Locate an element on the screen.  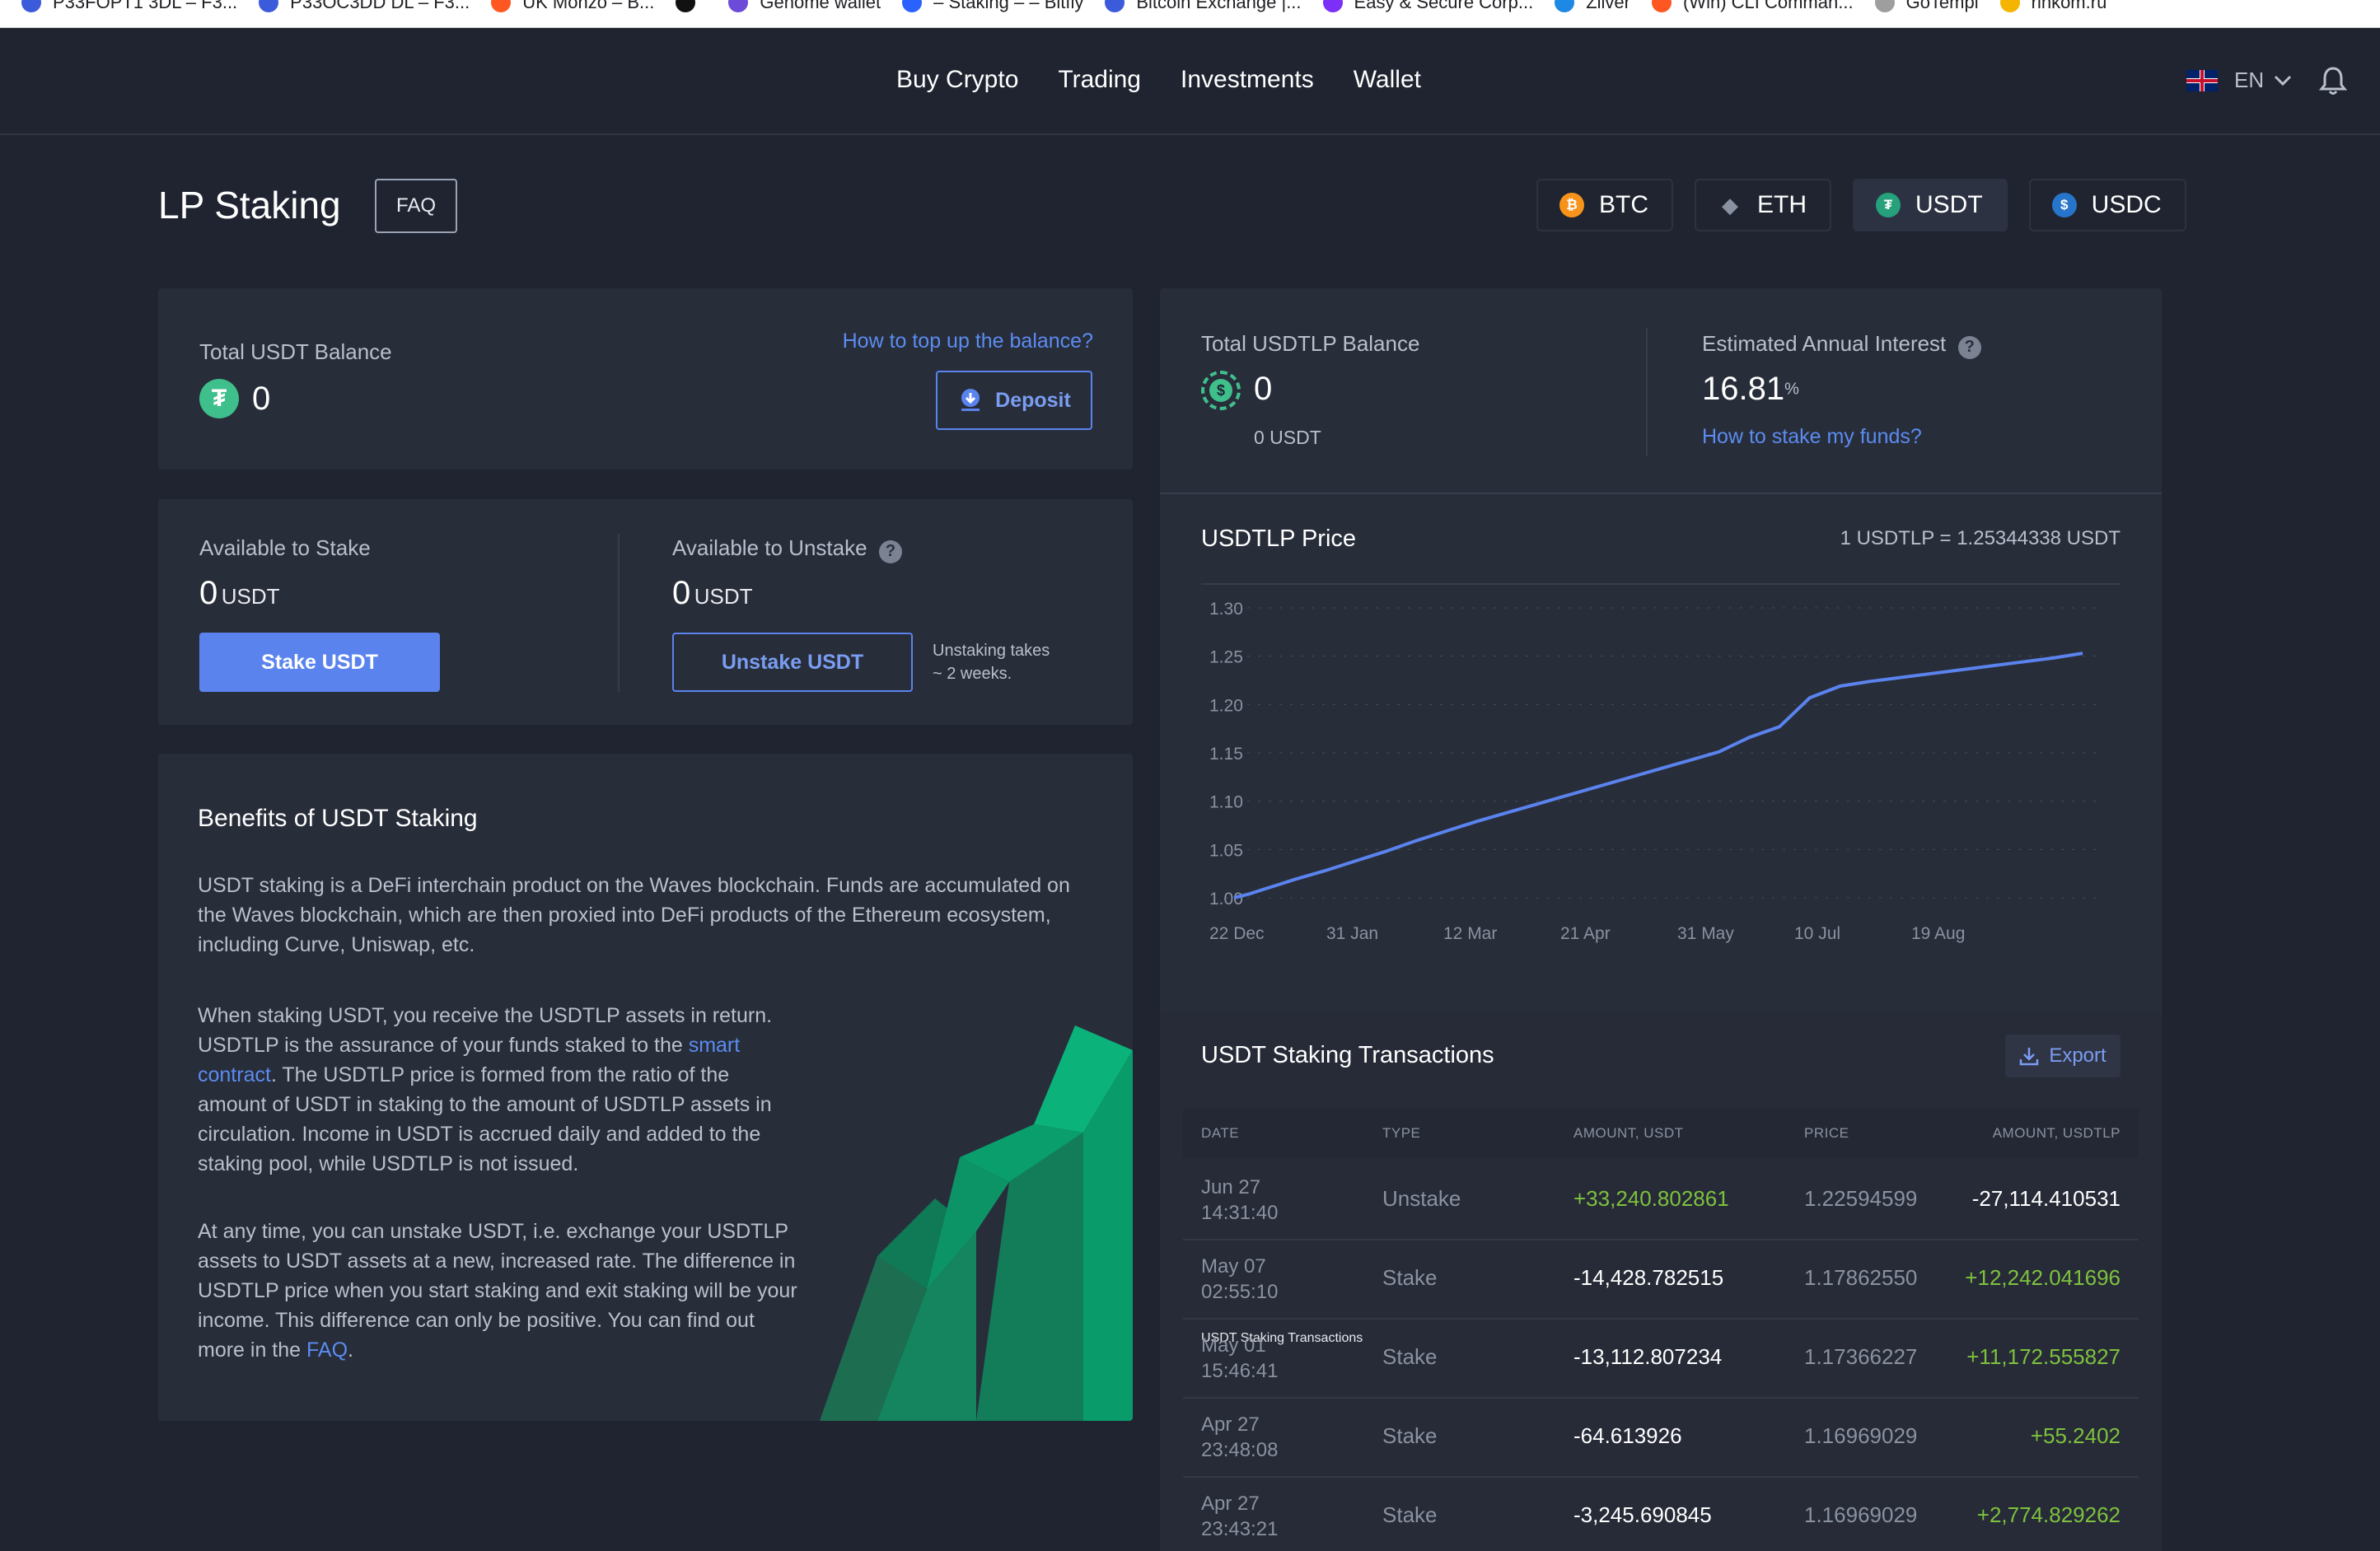
tx-amount-usdt: -13,112.807234 is located at coordinates (1648, 1356).